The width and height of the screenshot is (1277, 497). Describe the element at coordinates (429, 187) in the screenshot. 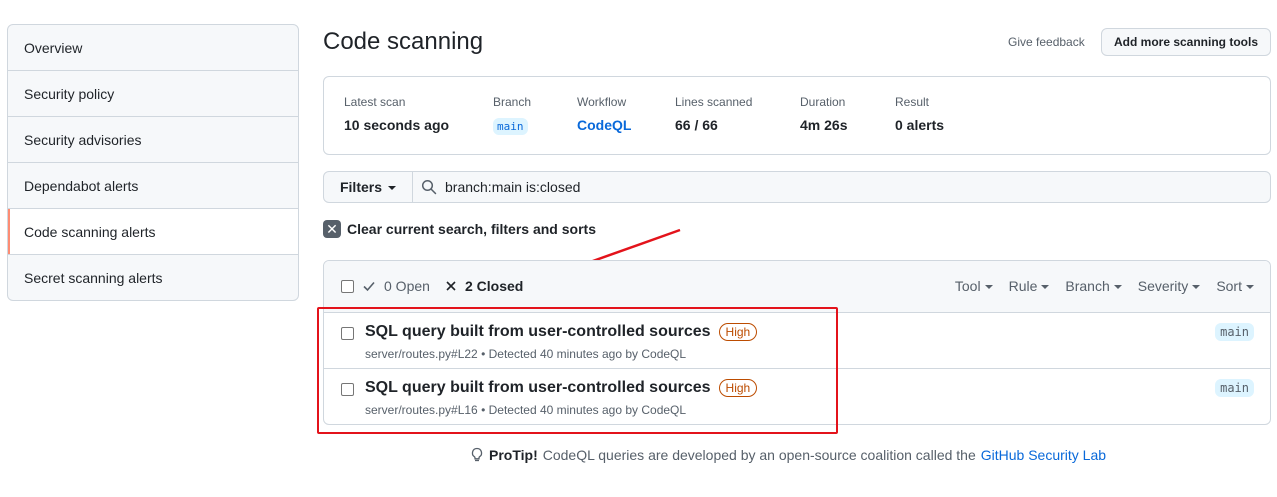

I see `search-icon` at that location.